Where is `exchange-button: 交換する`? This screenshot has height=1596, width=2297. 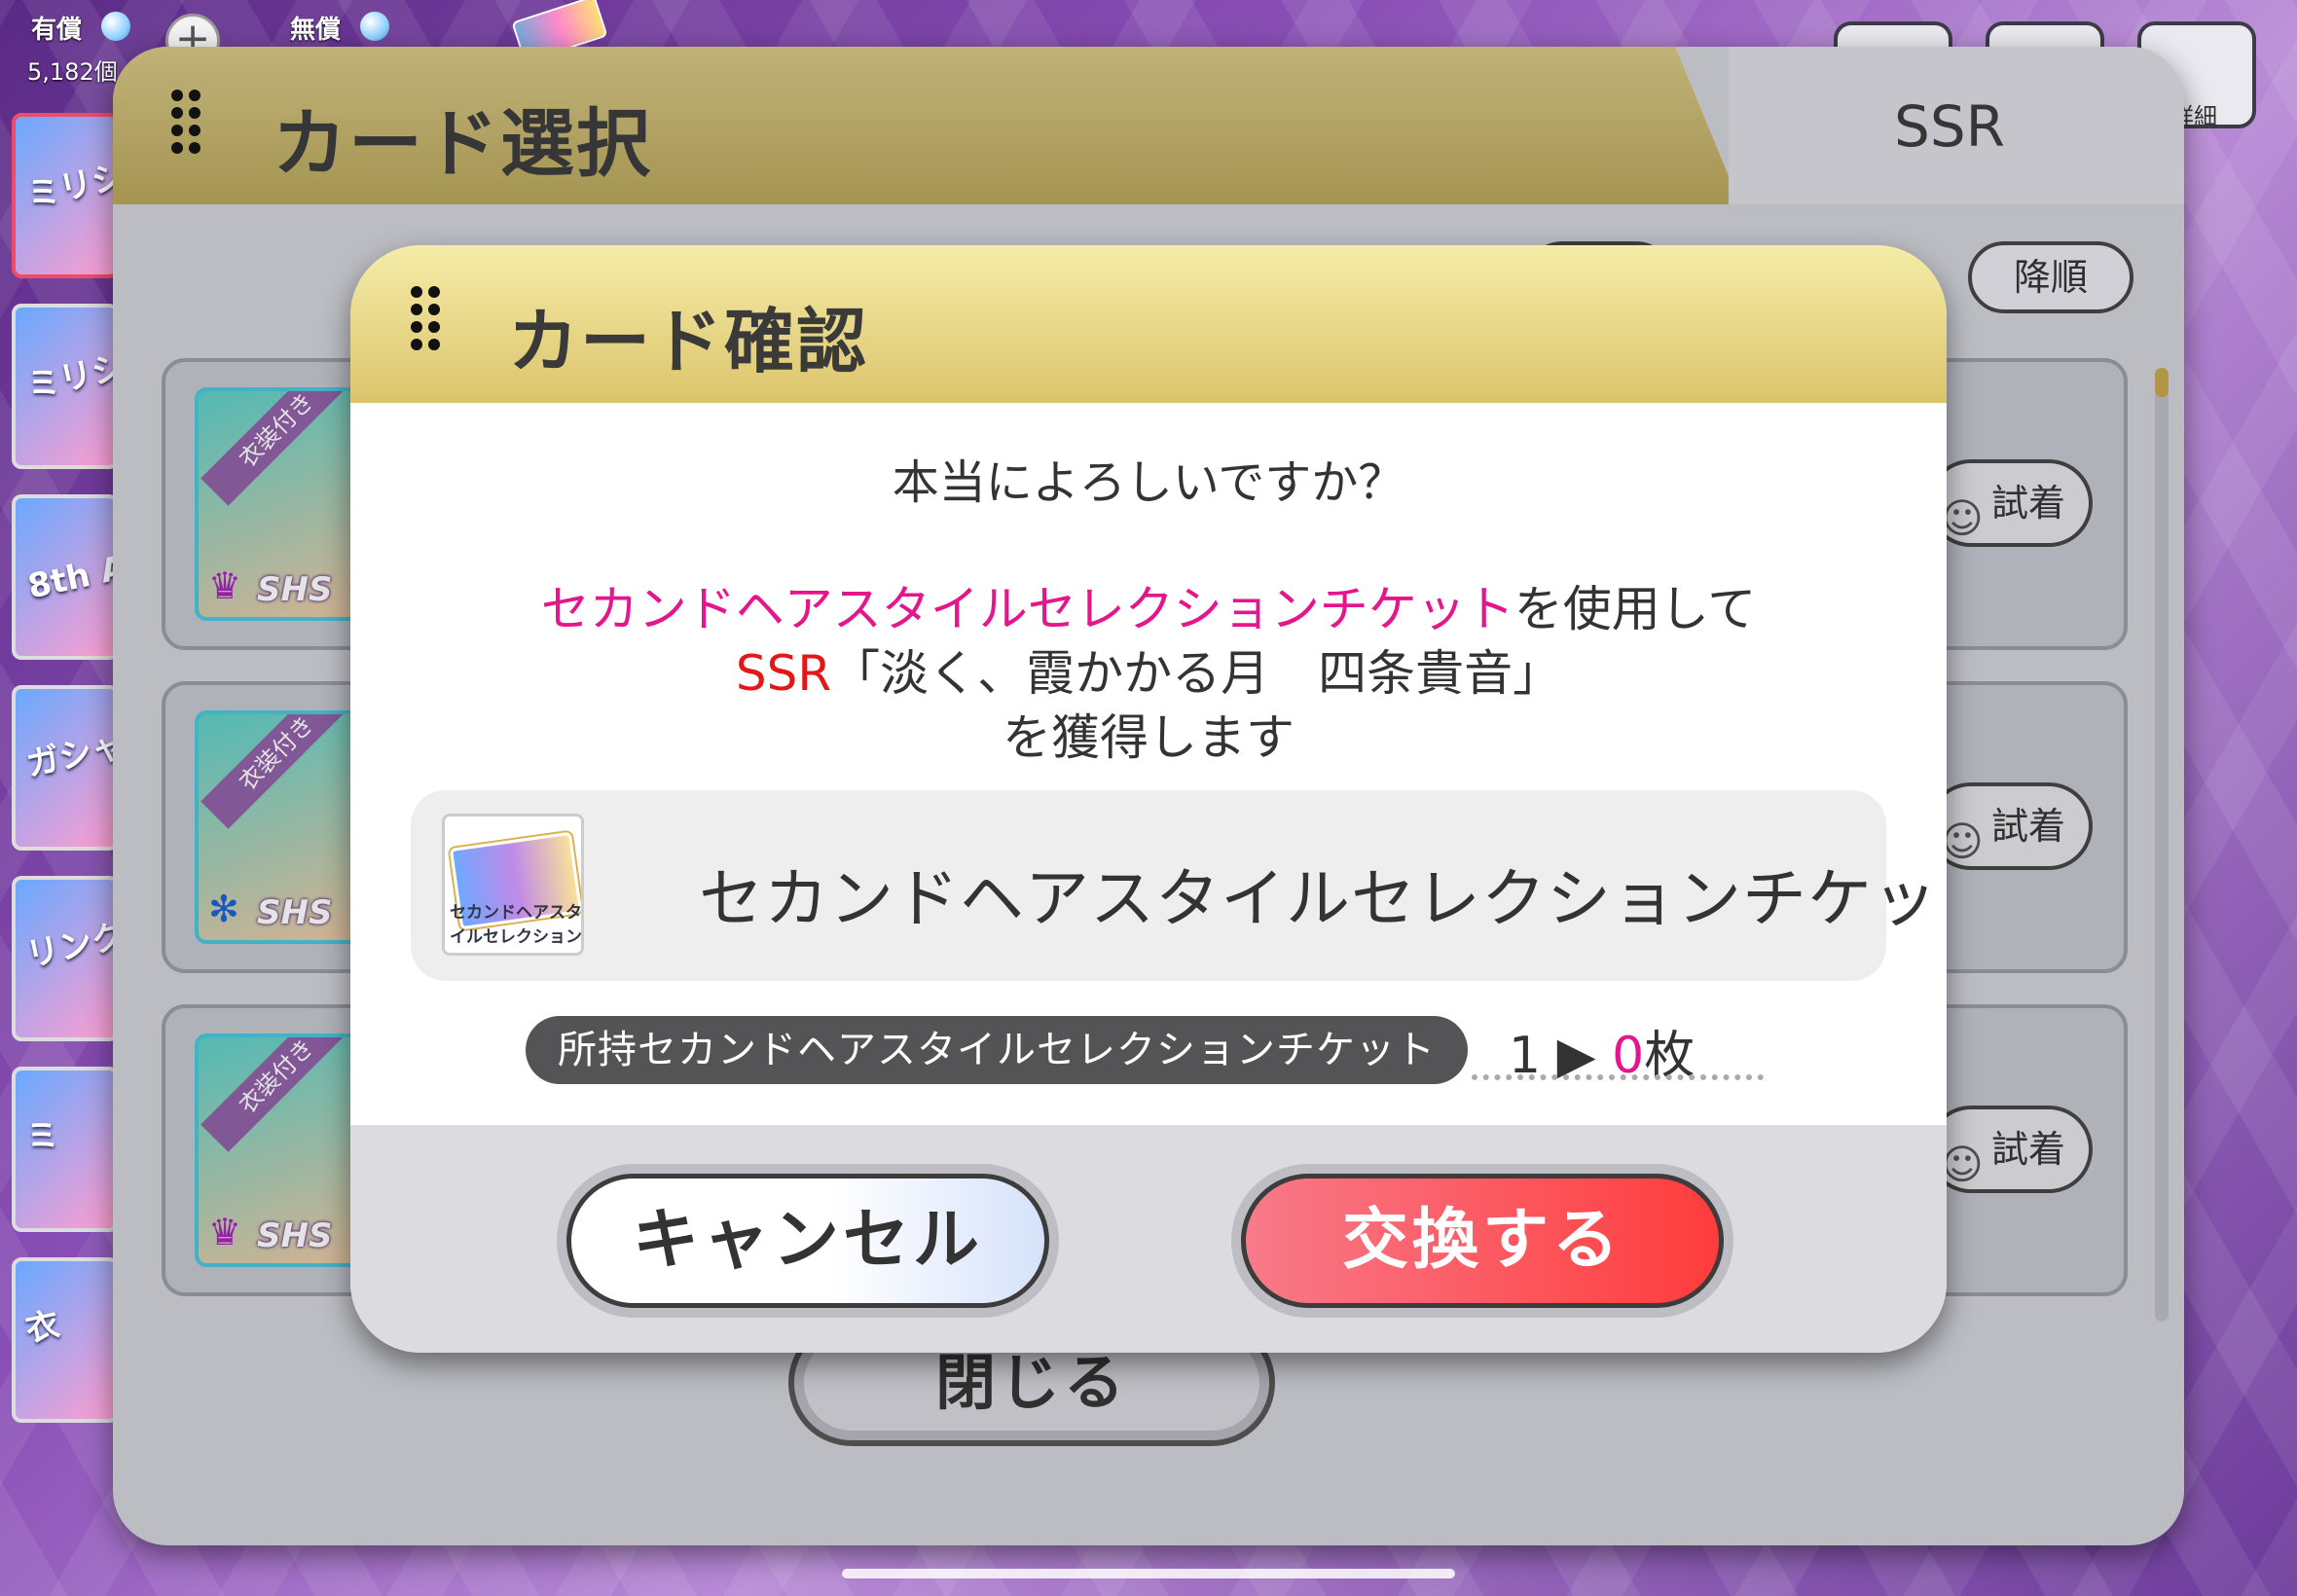 exchange-button: 交換する is located at coordinates (1482, 1241).